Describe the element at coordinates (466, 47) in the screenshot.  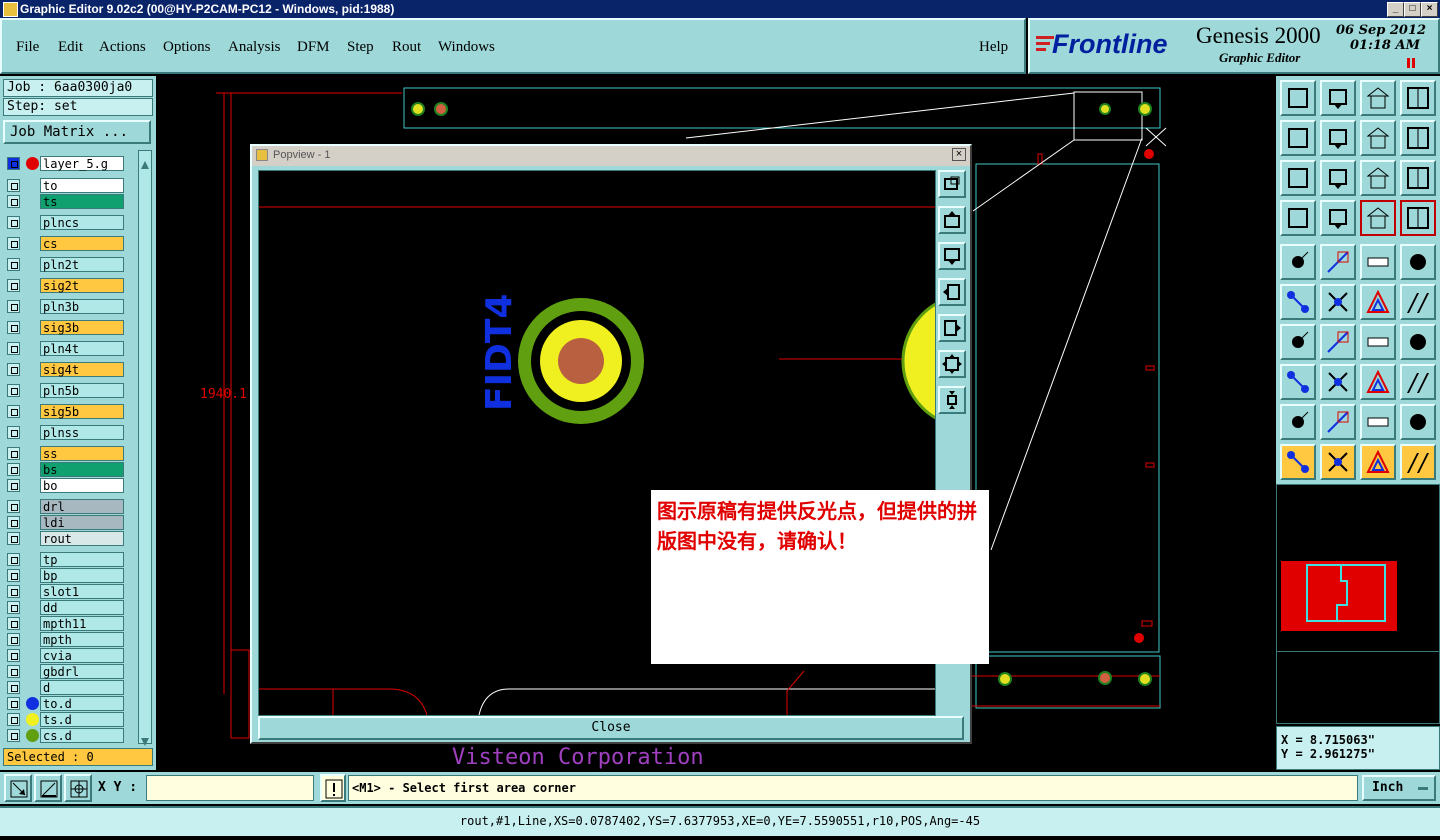
I see `menu-windows: Windows` at that location.